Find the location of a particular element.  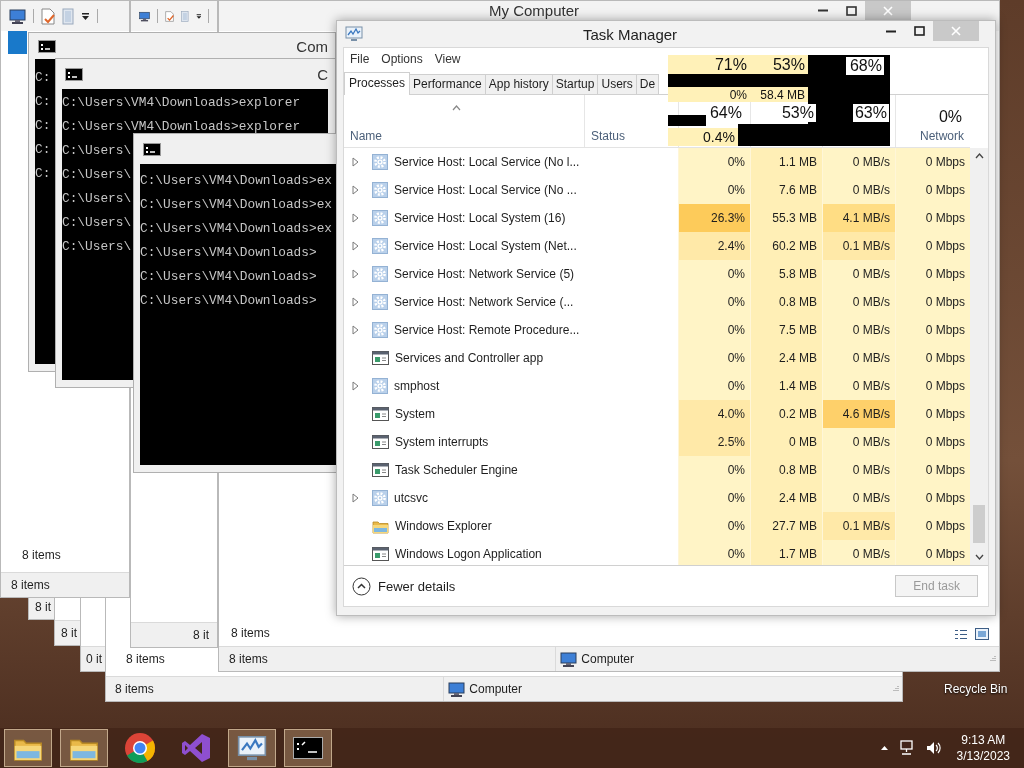

desktop-icon-label: Recycle Bin is located at coordinates (976, 689).